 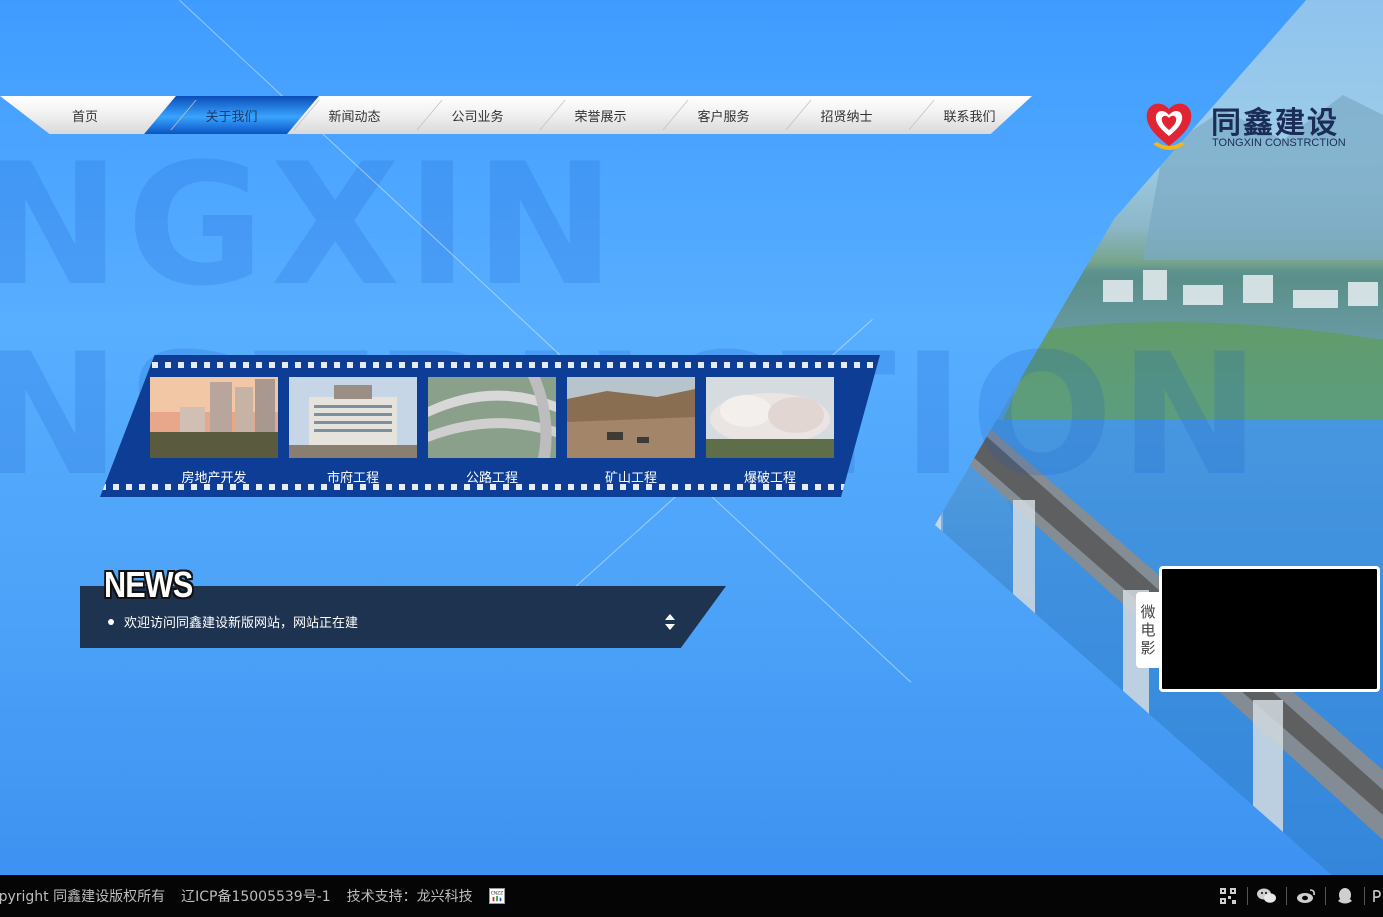 I want to click on cnzz-stats-icon: CNZZ, so click(x=496, y=896).